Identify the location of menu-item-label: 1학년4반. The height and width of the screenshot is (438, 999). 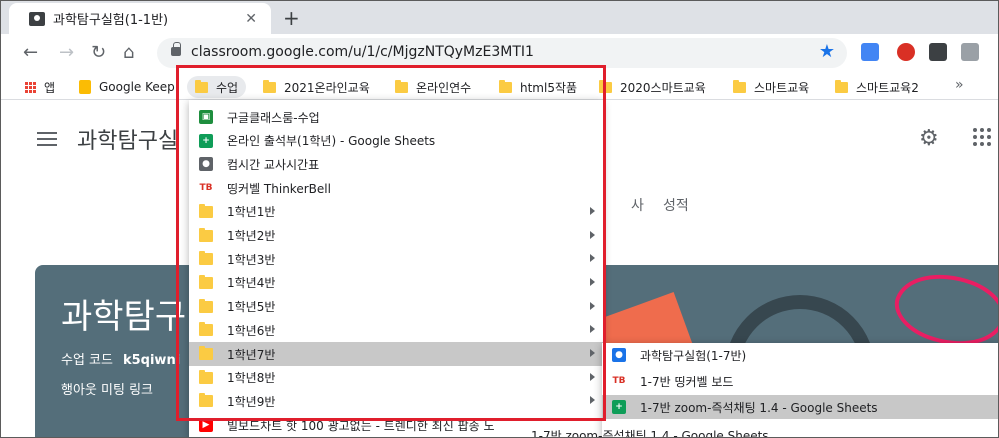
(251, 283).